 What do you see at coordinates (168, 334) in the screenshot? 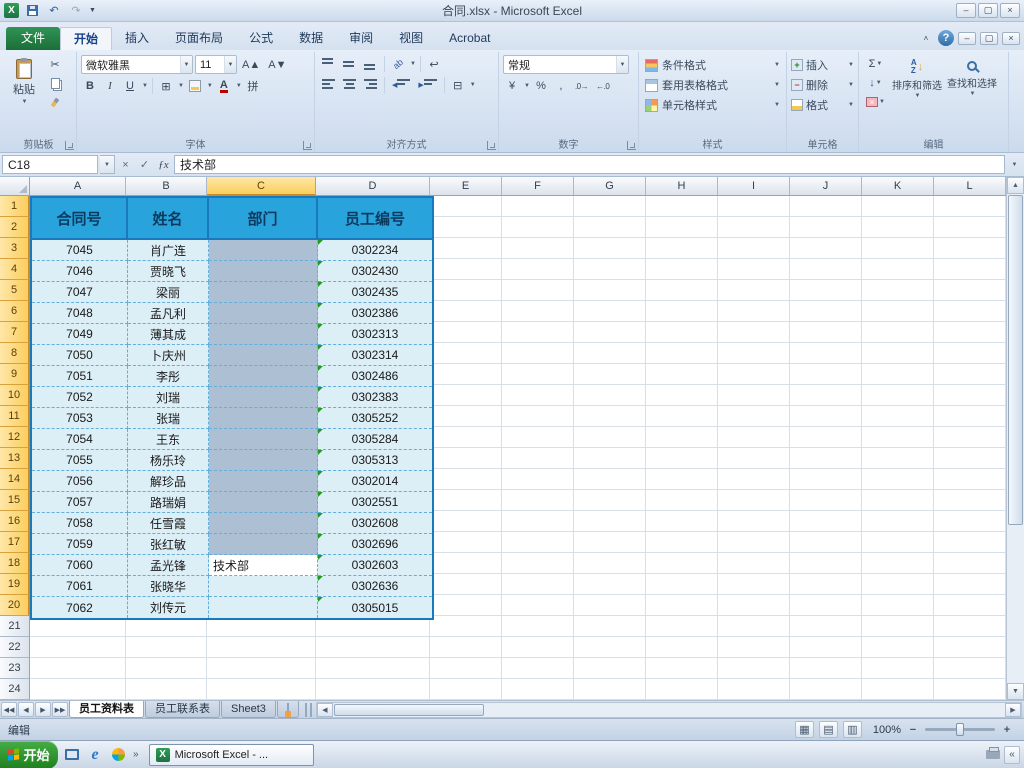
I see `cell-B7: 薄其成` at bounding box center [168, 334].